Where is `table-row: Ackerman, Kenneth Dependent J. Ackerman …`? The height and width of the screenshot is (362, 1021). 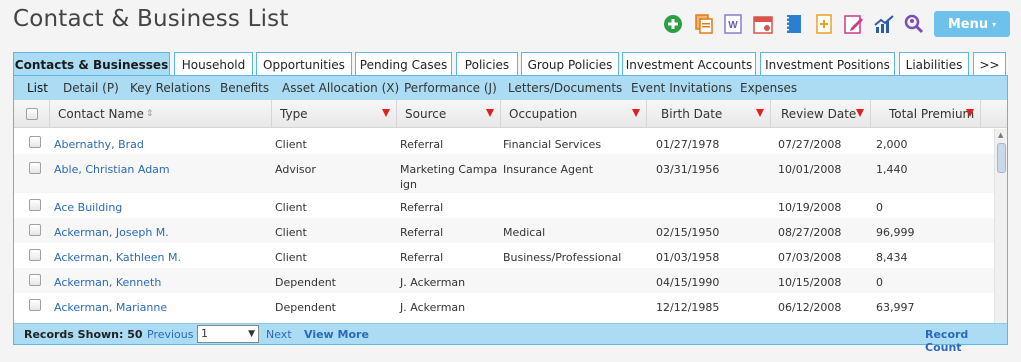 table-row: Ackerman, Kenneth Dependent J. Ackerman … is located at coordinates (504, 280).